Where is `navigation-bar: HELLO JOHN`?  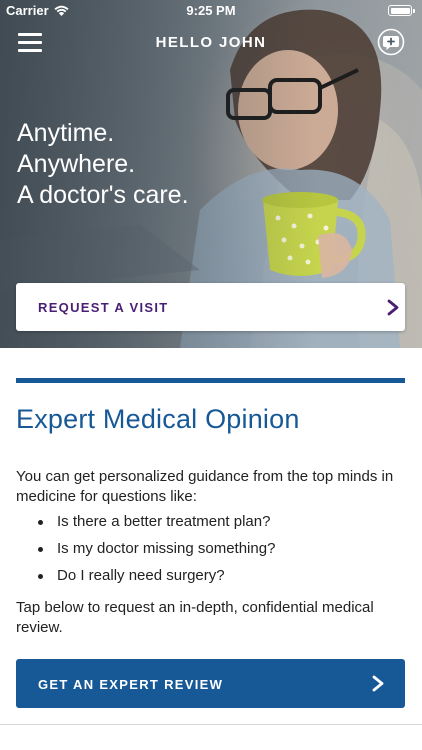
navigation-bar: HELLO JOHN is located at coordinates (211, 42).